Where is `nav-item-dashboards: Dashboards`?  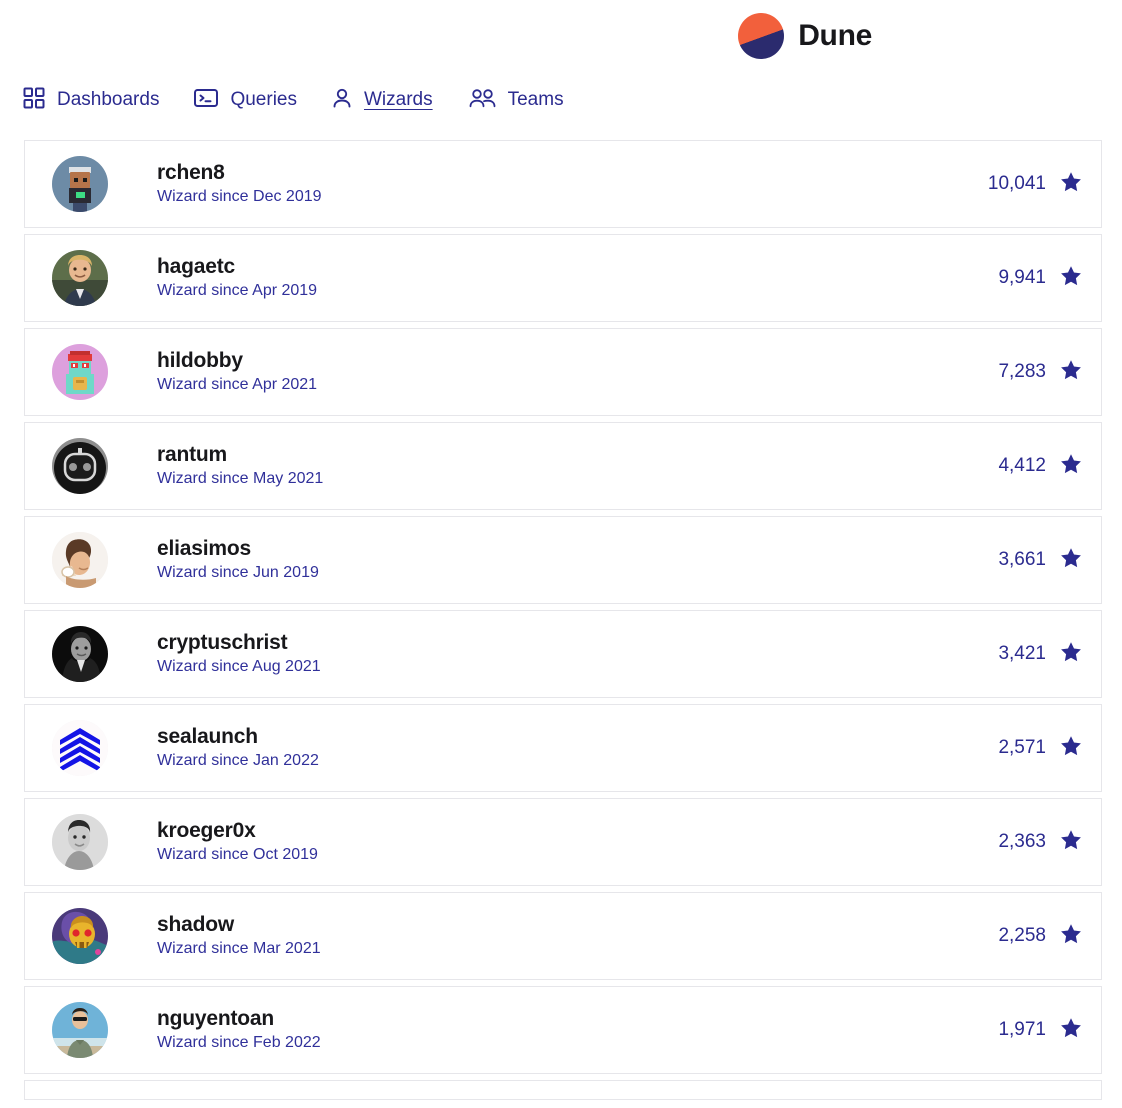 nav-item-dashboards: Dashboards is located at coordinates (90, 100).